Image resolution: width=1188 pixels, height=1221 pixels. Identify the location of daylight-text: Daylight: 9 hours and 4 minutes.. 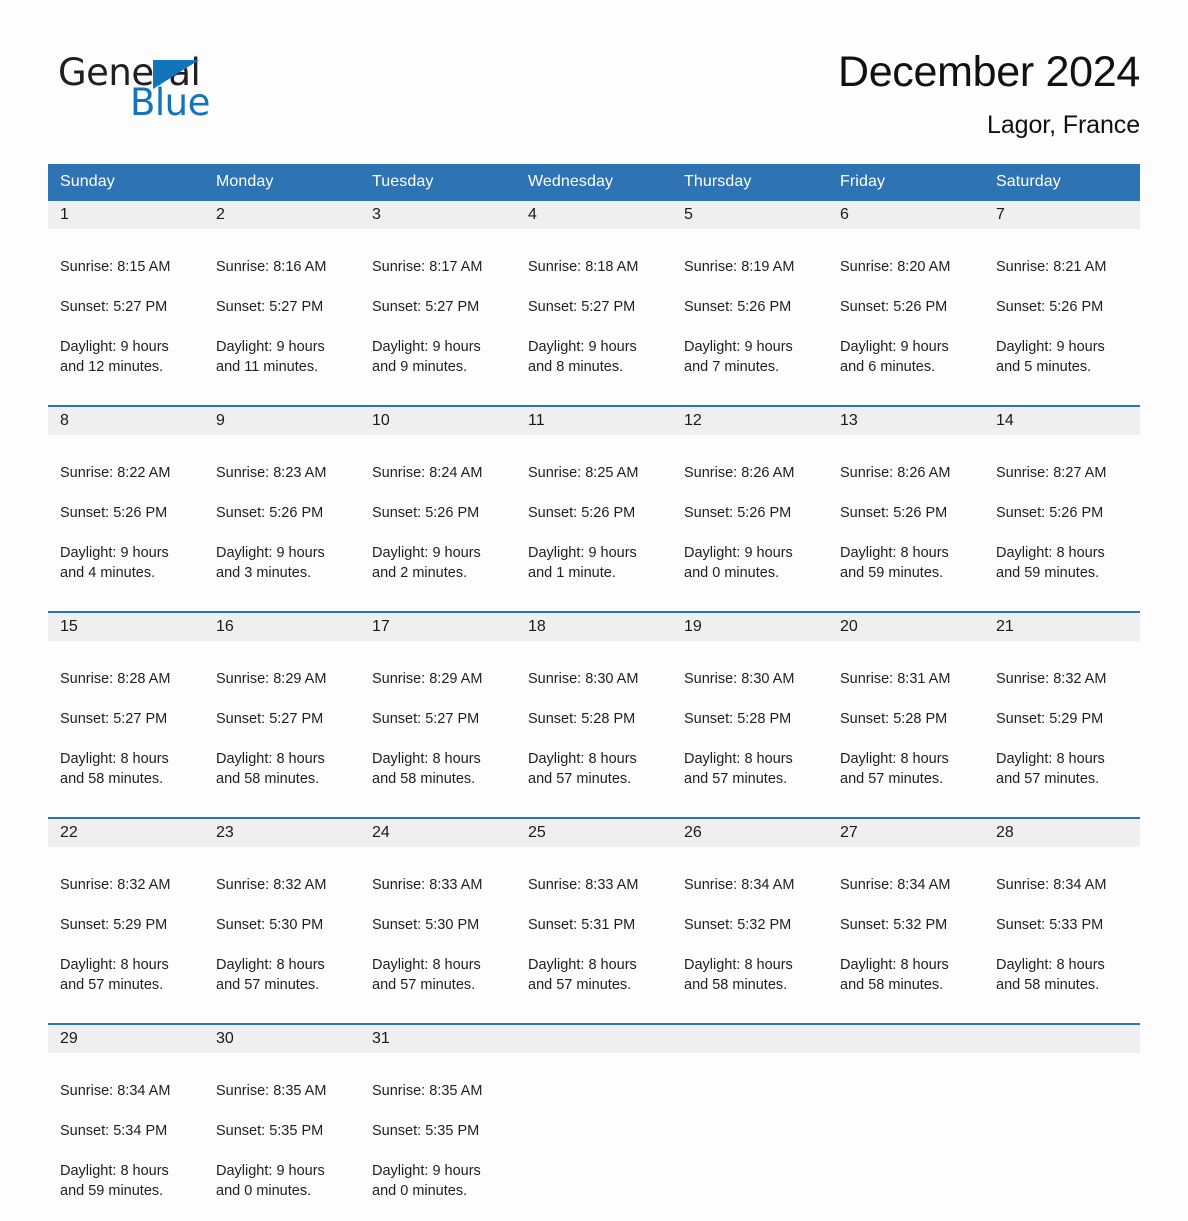
(114, 563).